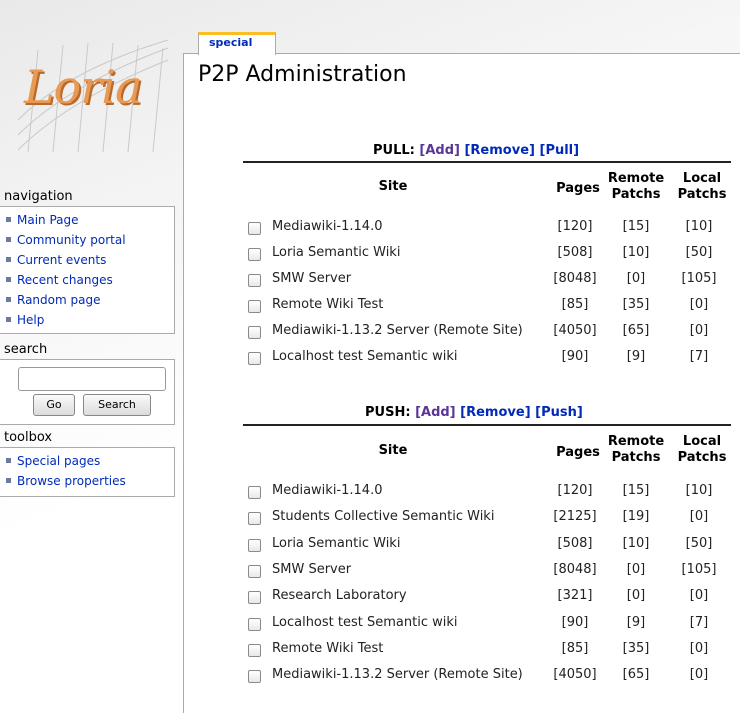 This screenshot has width=740, height=713. Describe the element at coordinates (575, 516) in the screenshot. I see `pages-link: [2125]` at that location.